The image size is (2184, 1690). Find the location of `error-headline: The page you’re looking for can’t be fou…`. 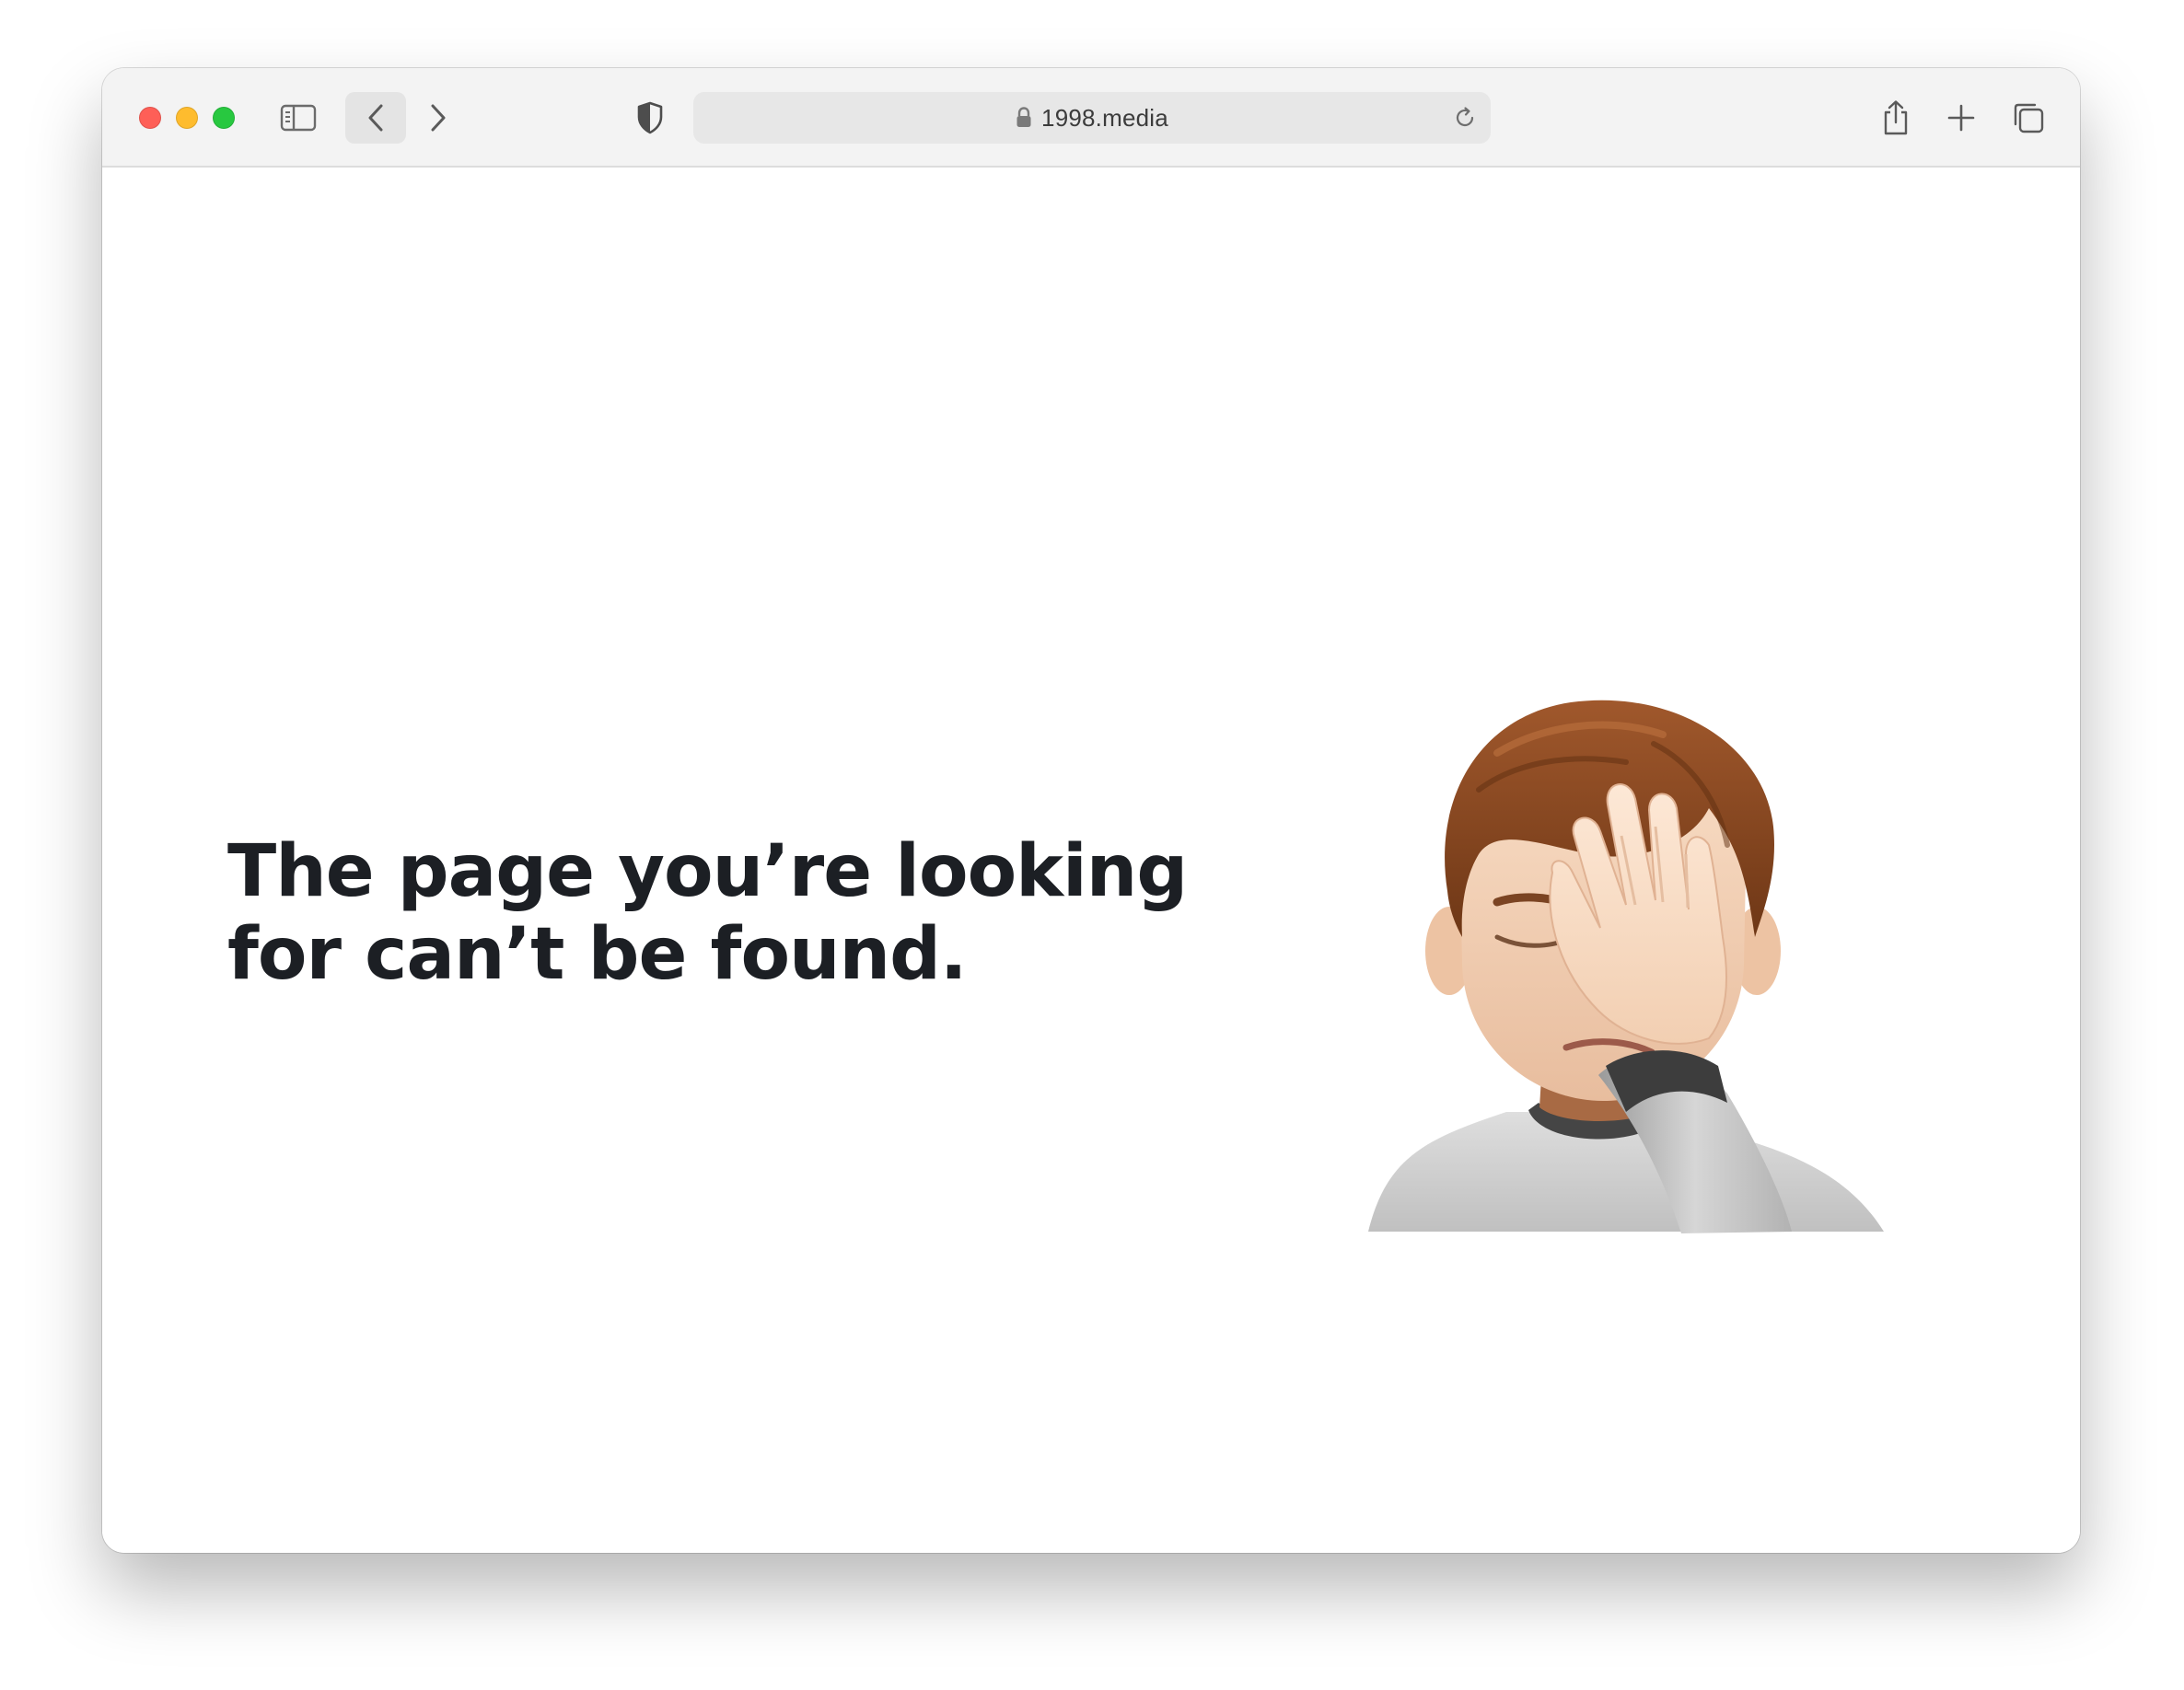

error-headline: The page you’re looking for can’t be fou… is located at coordinates (733, 913).